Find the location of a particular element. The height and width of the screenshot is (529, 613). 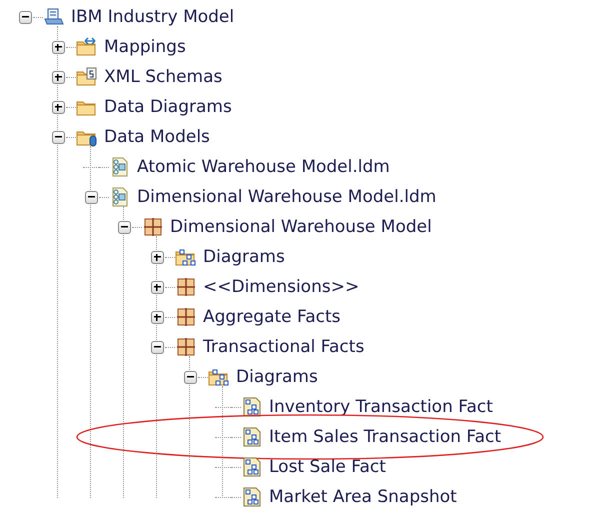

project-icon is located at coordinates (54, 17).